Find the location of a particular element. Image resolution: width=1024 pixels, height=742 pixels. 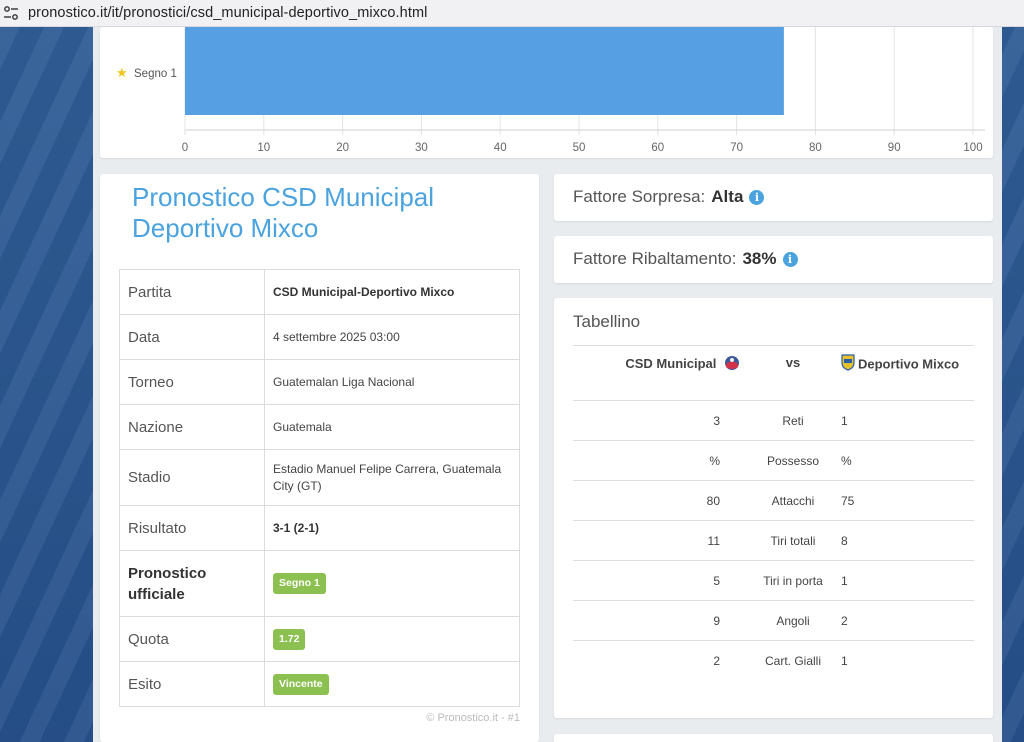

tick-label: 0 is located at coordinates (185, 148).